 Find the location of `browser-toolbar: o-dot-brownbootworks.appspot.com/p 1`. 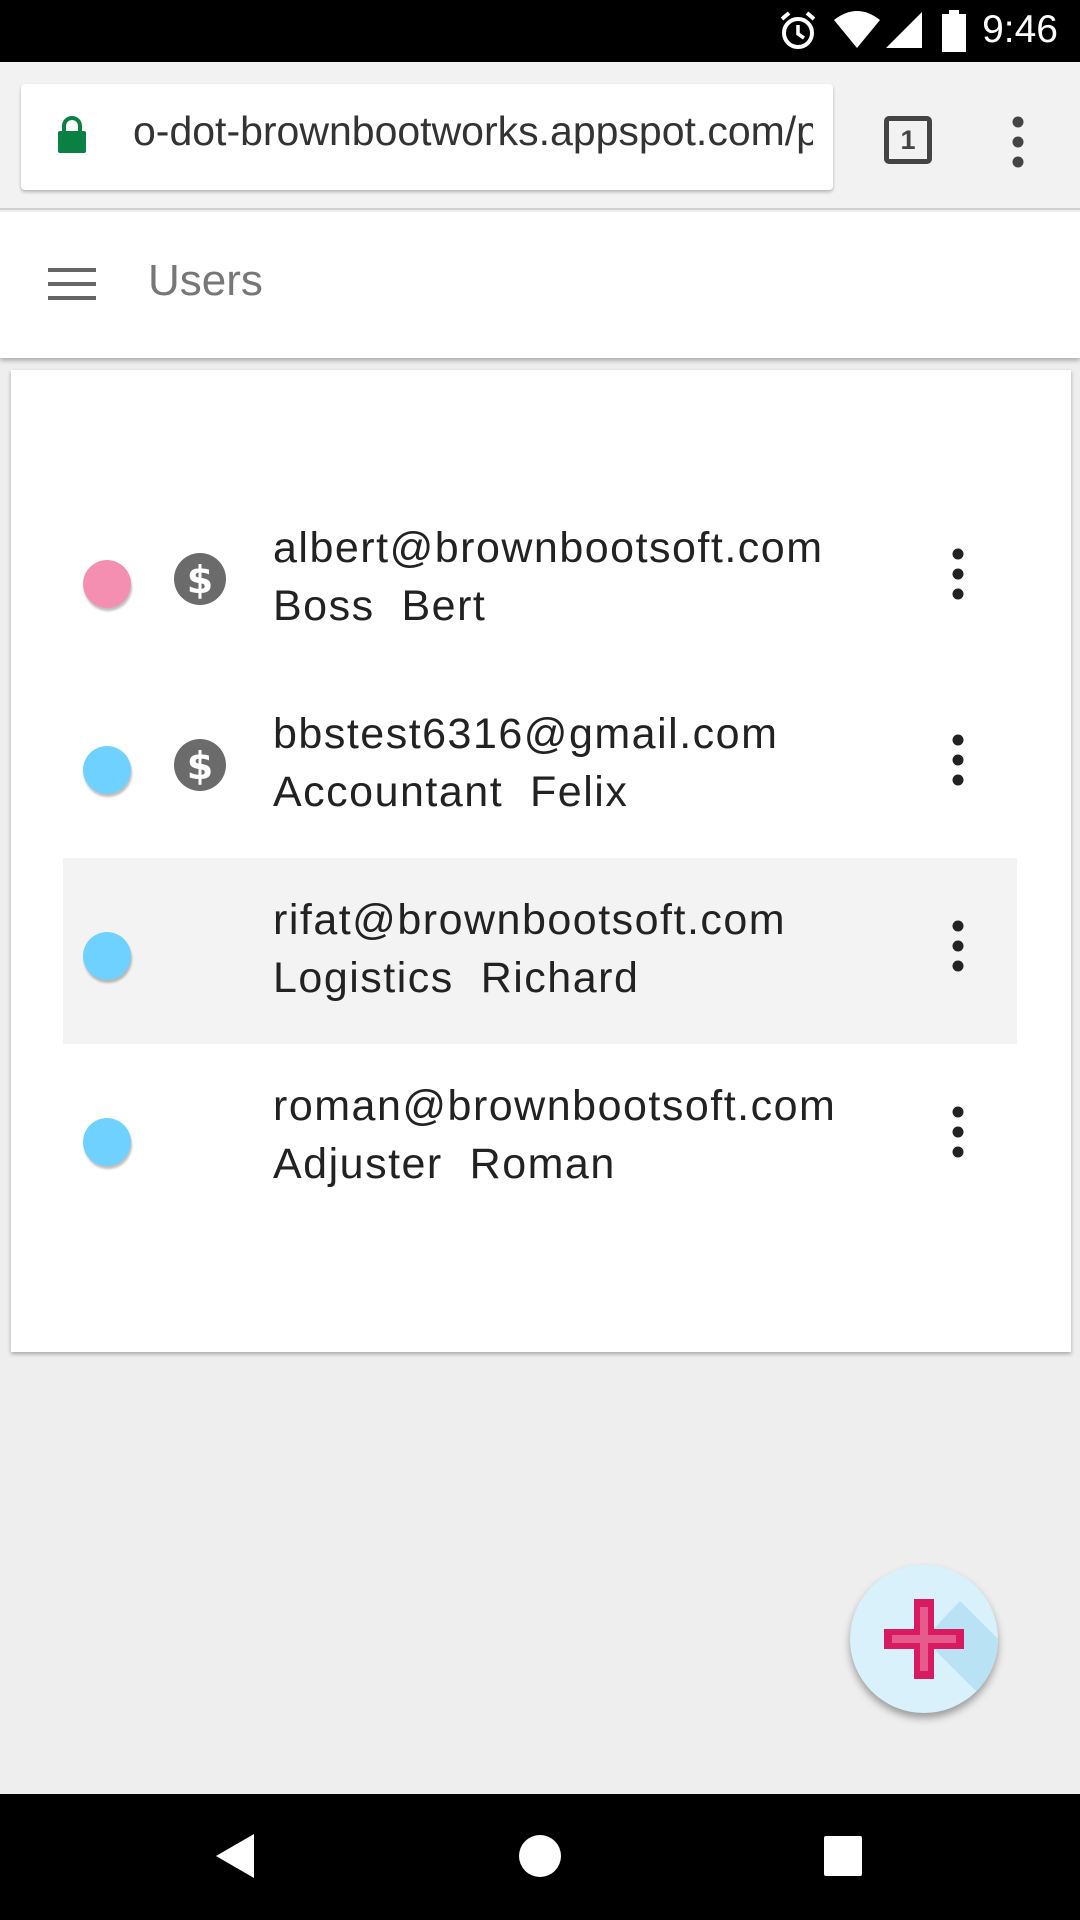

browser-toolbar: o-dot-brownbootworks.appspot.com/p 1 is located at coordinates (540, 136).